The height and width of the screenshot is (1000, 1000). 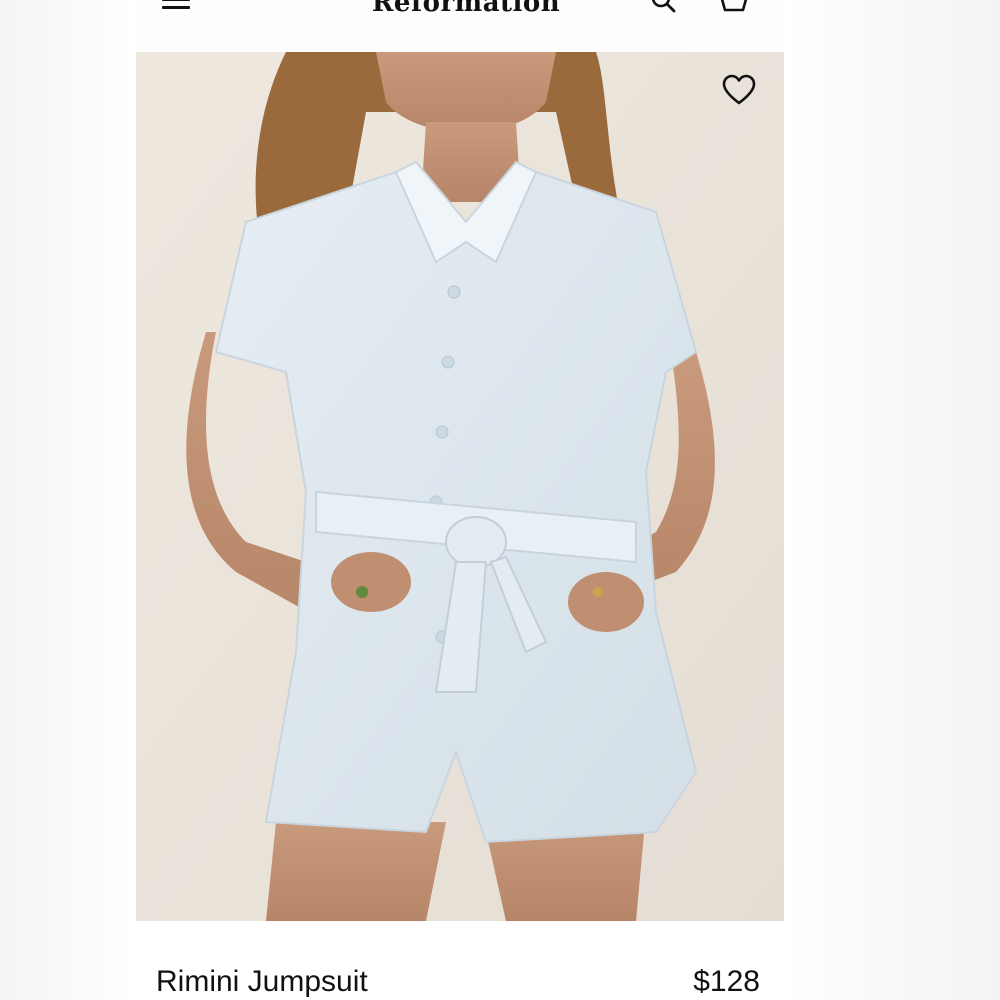 What do you see at coordinates (726, 981) in the screenshot?
I see `product-price: $128` at bounding box center [726, 981].